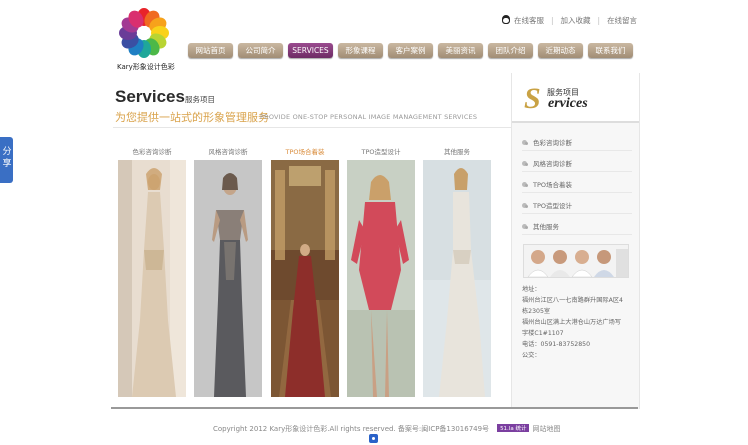  What do you see at coordinates (568, 103) in the screenshot?
I see `sidebar-title-en: ervices` at bounding box center [568, 103].